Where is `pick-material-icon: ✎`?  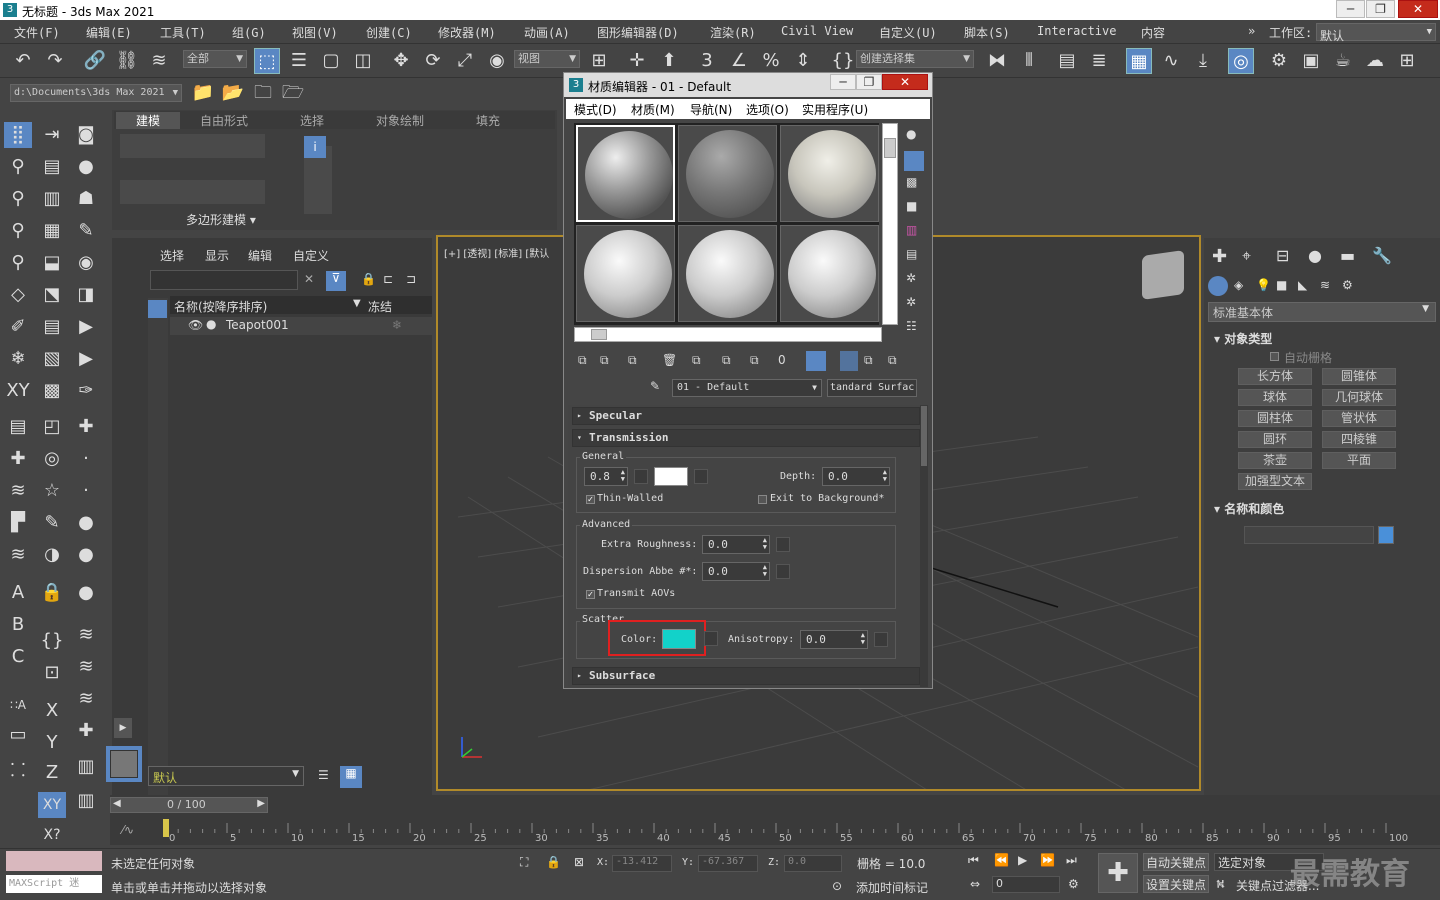
pick-material-icon: ✎ is located at coordinates (655, 386).